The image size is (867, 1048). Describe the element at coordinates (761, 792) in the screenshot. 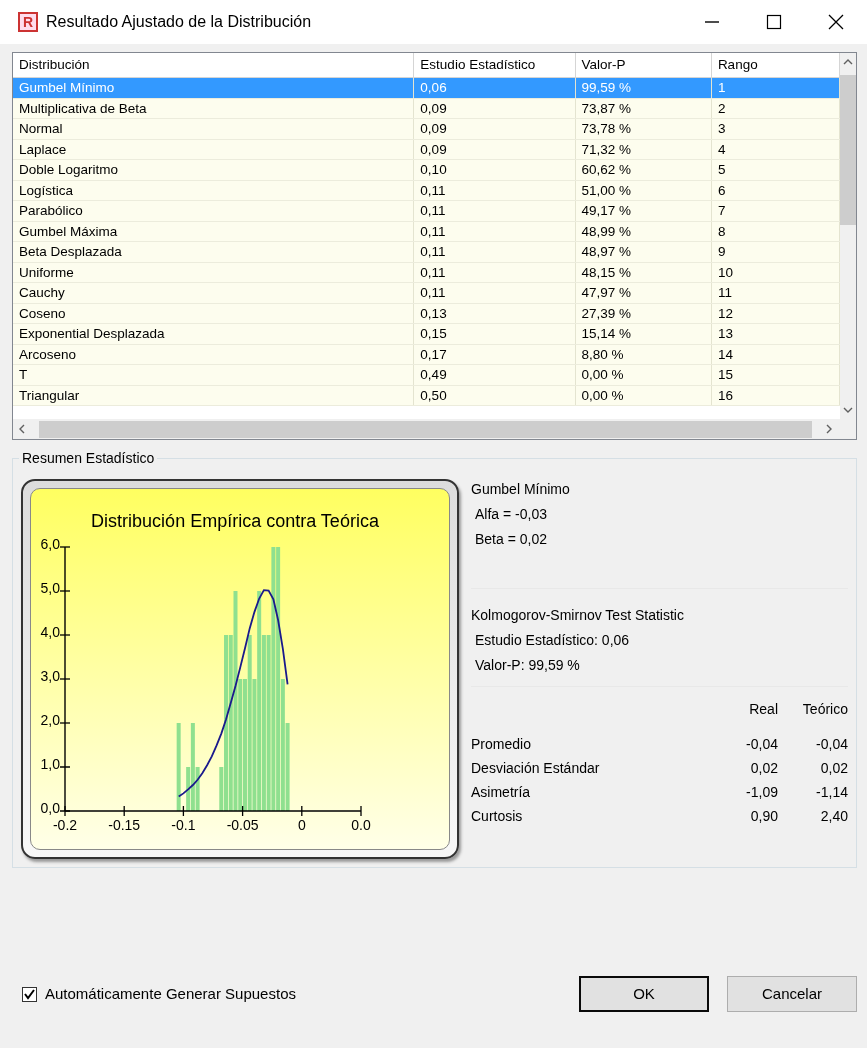

I see `stat-value: -1,09` at that location.